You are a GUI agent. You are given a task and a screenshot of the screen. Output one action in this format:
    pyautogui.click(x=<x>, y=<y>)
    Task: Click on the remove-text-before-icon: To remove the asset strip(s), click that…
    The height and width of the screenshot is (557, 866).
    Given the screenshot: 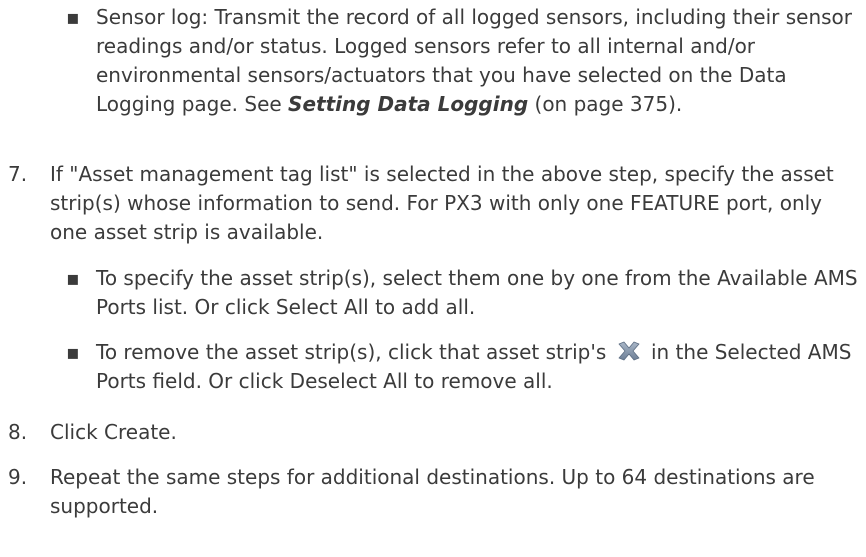 What is the action you would take?
    pyautogui.click(x=351, y=352)
    